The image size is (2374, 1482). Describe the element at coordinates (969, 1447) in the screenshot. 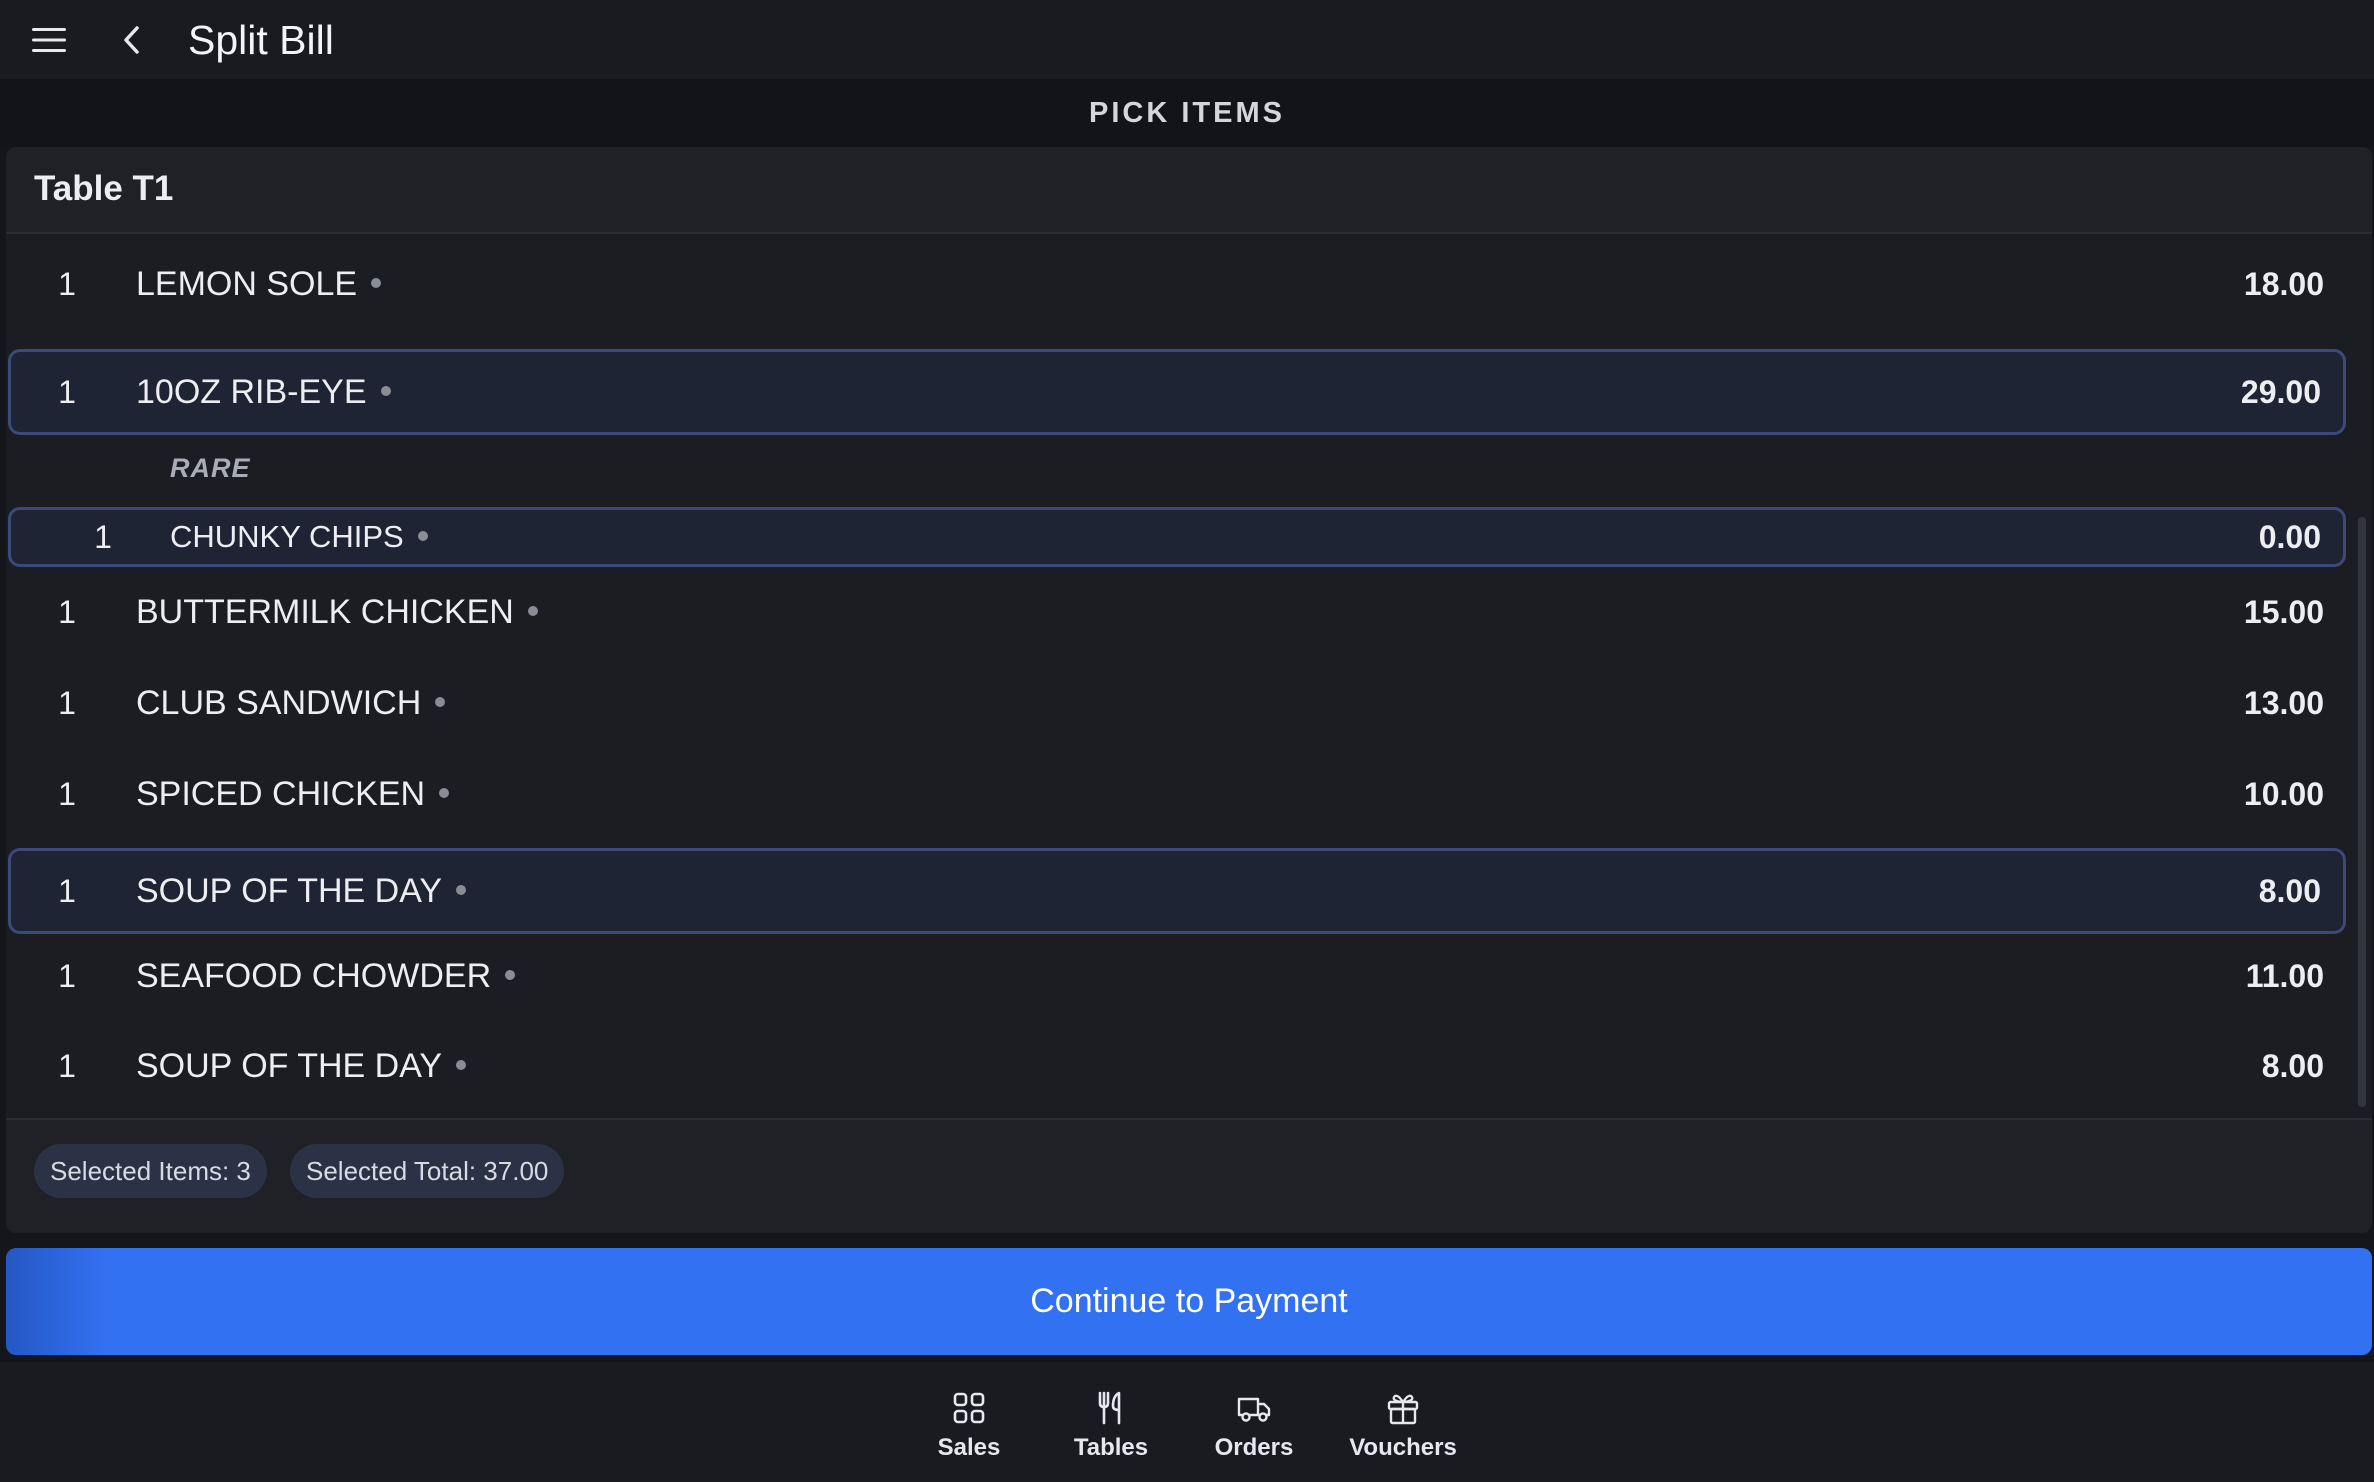

I see `nav-label: Sales` at that location.